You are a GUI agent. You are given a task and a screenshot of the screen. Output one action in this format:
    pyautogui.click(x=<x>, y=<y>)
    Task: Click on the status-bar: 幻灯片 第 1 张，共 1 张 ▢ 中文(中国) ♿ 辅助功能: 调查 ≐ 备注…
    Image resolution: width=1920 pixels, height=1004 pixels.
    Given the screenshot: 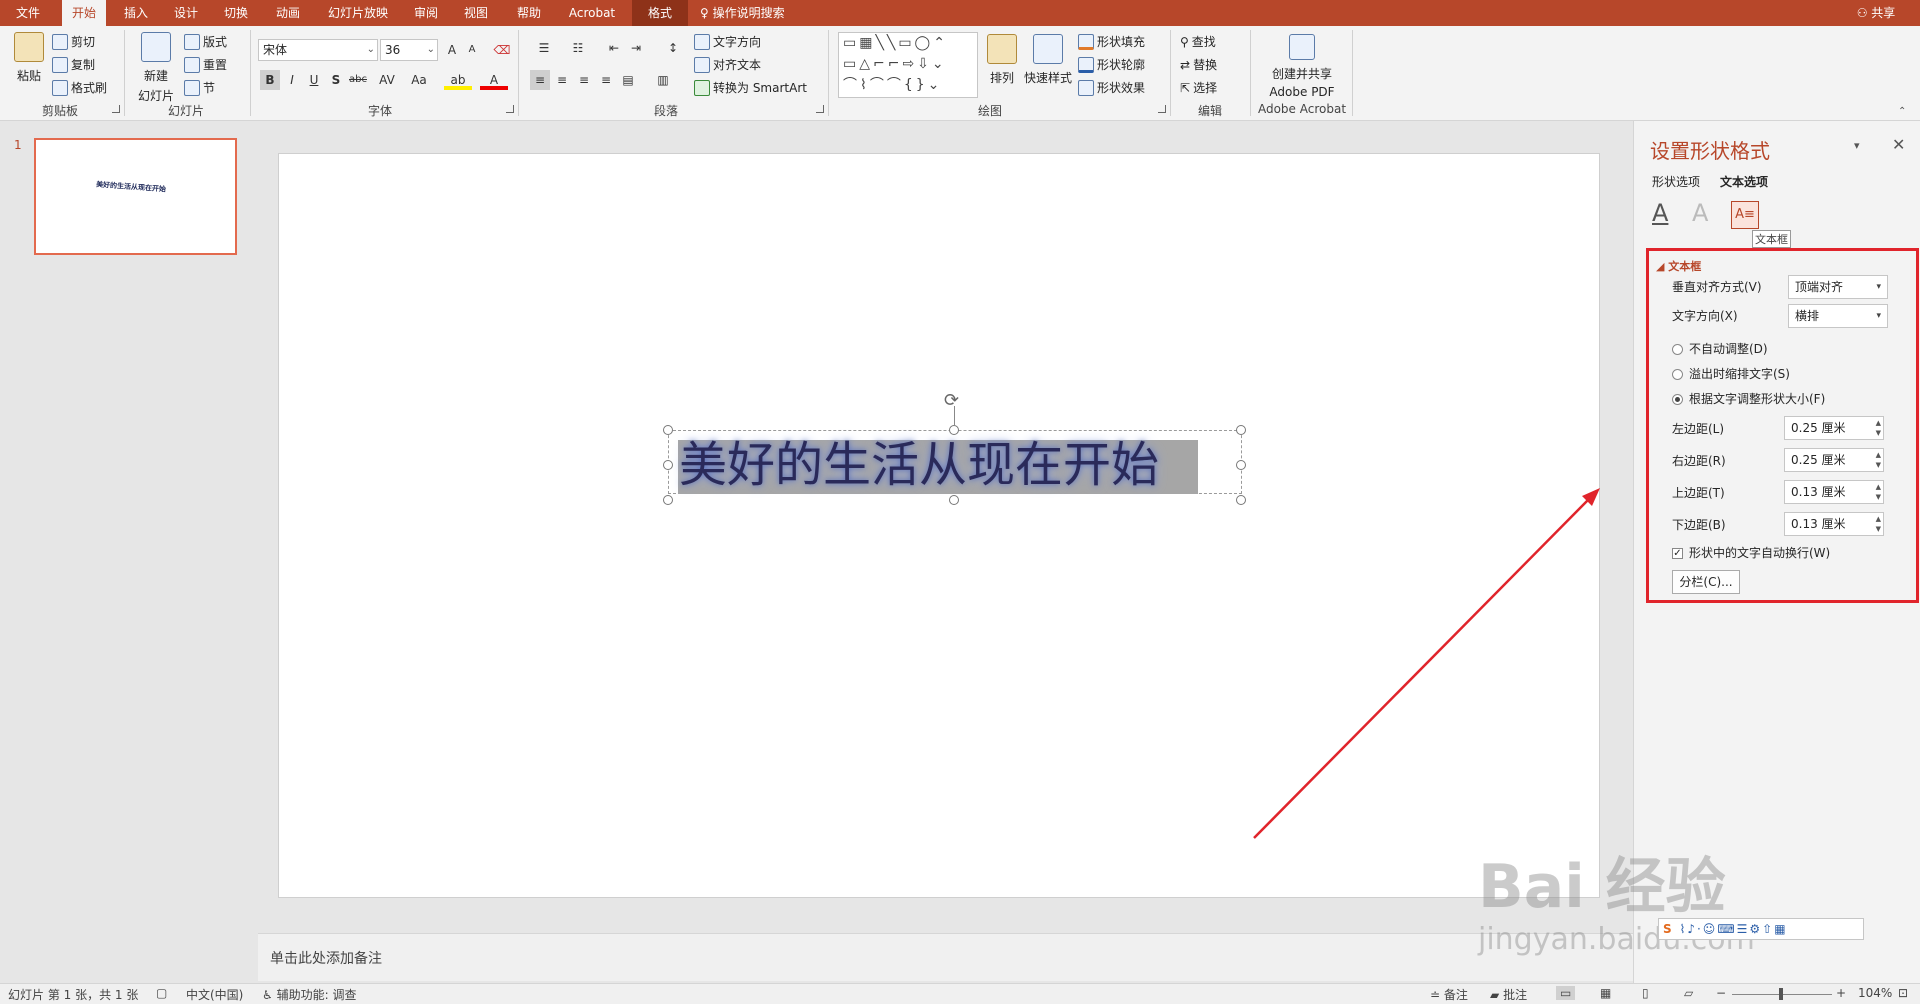 What is the action you would take?
    pyautogui.click(x=960, y=993)
    